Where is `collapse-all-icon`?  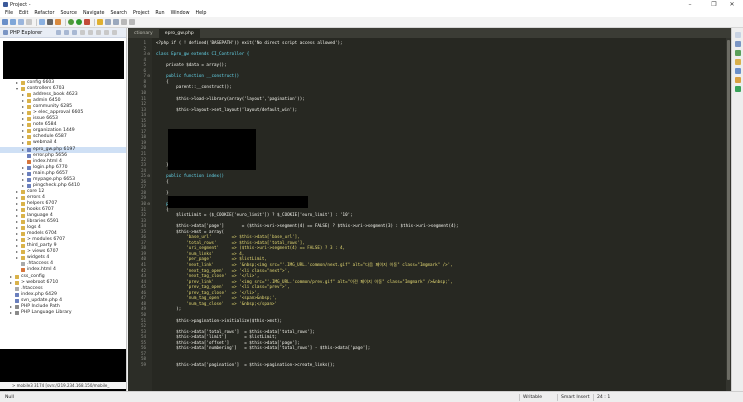
collapse-all-icon is located at coordinates (83, 32).